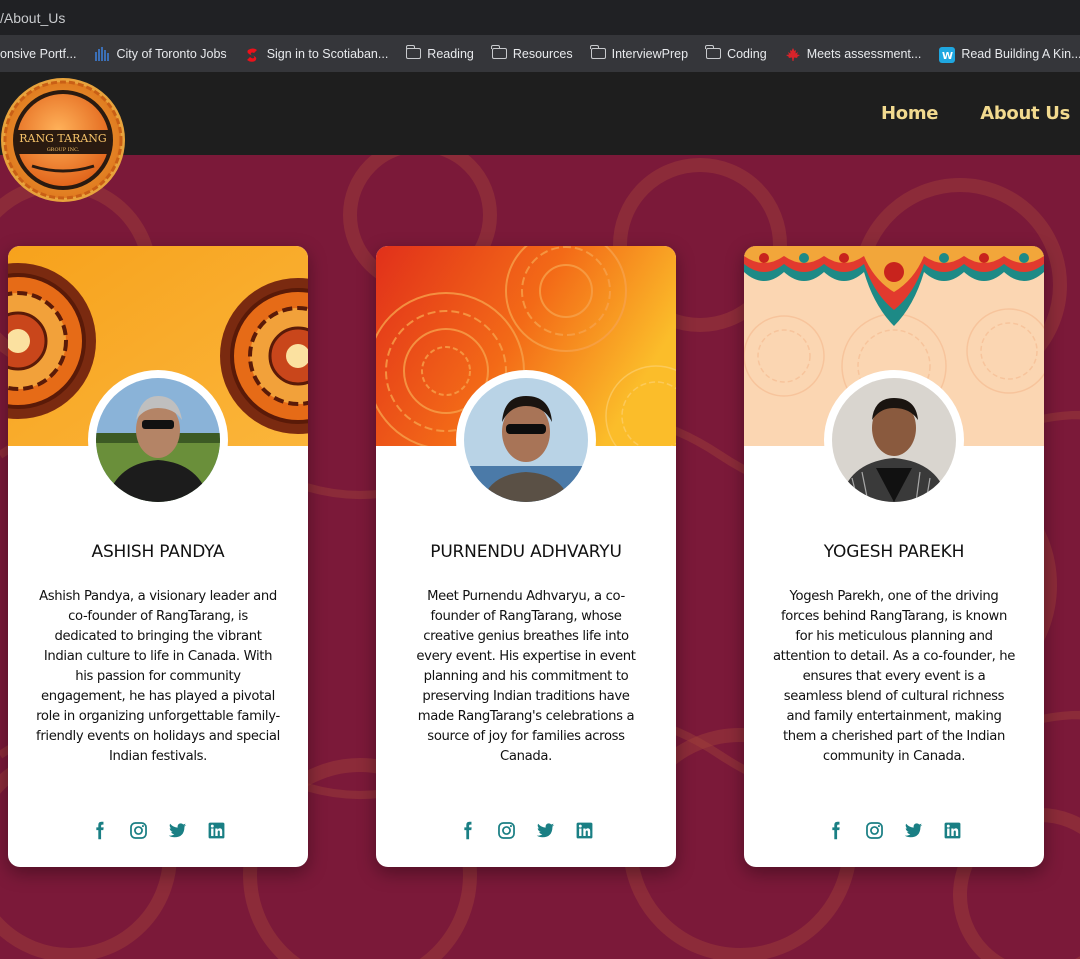 This screenshot has width=1080, height=959. I want to click on svg-text: W, so click(947, 56).